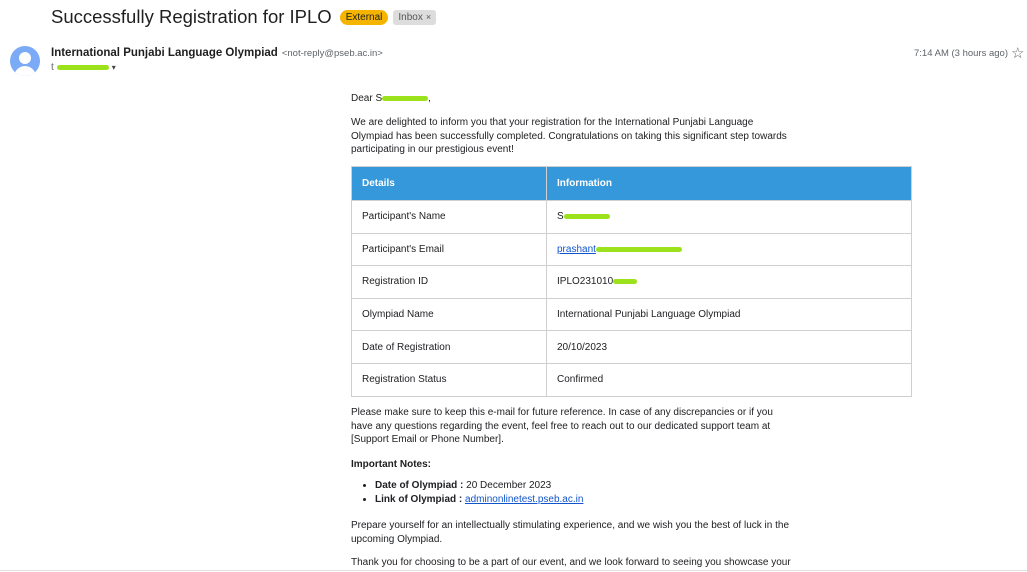  I want to click on olympiad-date-value: 20 December 2023, so click(507, 485).